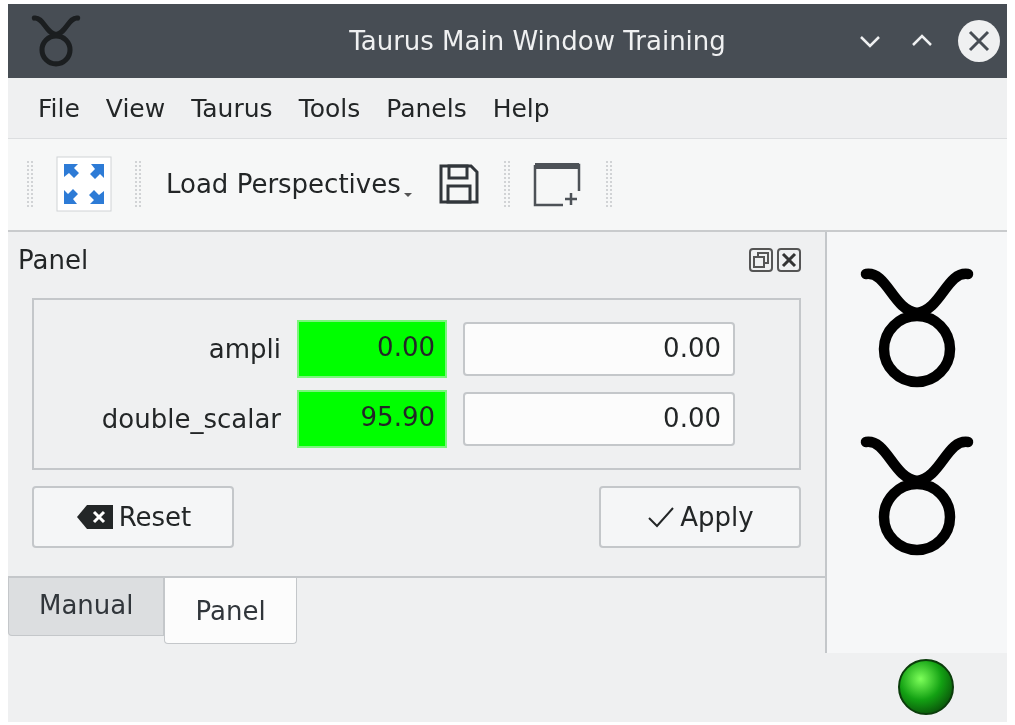 The image size is (1015, 725). I want to click on fullscreen-icon, so click(84, 184).